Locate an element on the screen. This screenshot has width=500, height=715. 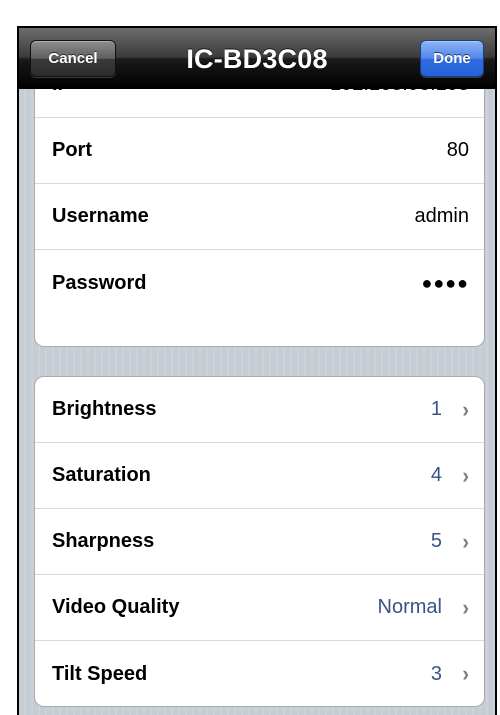
port-value: 80 is located at coordinates (457, 150).